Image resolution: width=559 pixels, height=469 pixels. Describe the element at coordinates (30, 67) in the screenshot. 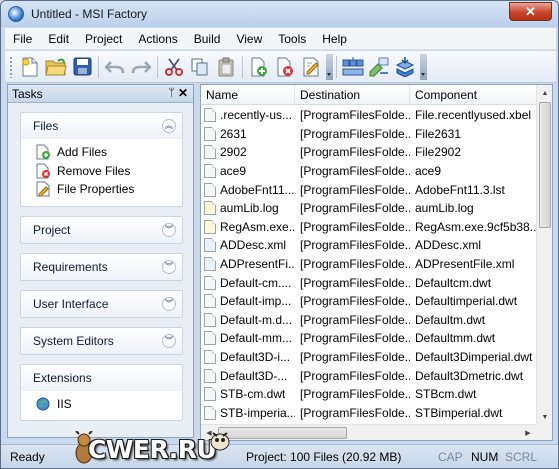

I see `new-file-icon` at that location.